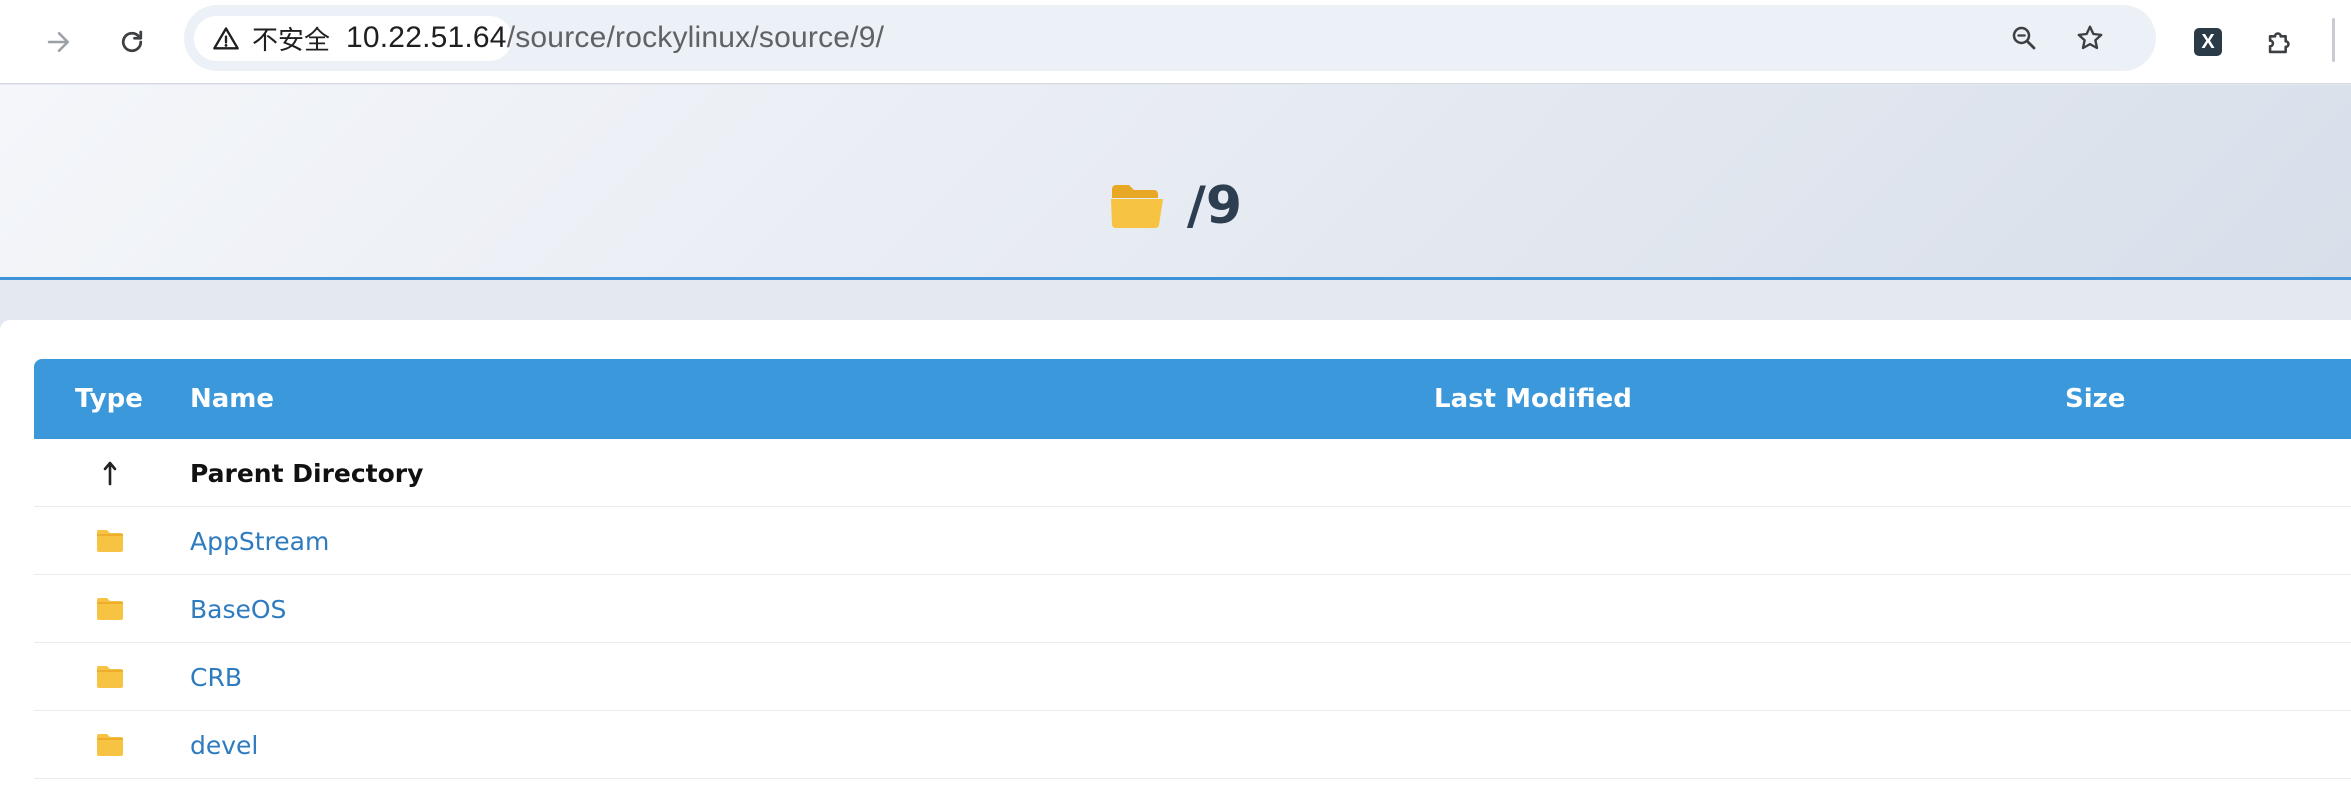 The height and width of the screenshot is (787, 2351). What do you see at coordinates (1192, 399) in the screenshot?
I see `table-header: Type Name Last Modified Size` at bounding box center [1192, 399].